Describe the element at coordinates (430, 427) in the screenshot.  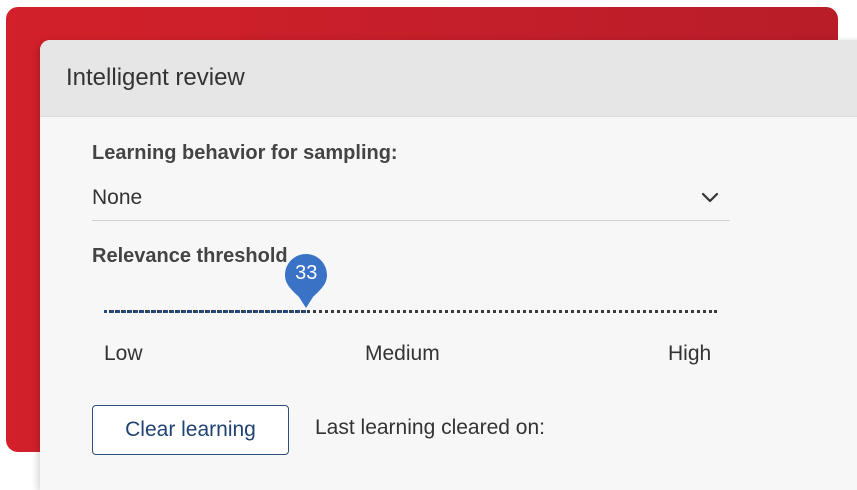
I see `last-cleared-label: Last learning cleared on:` at that location.